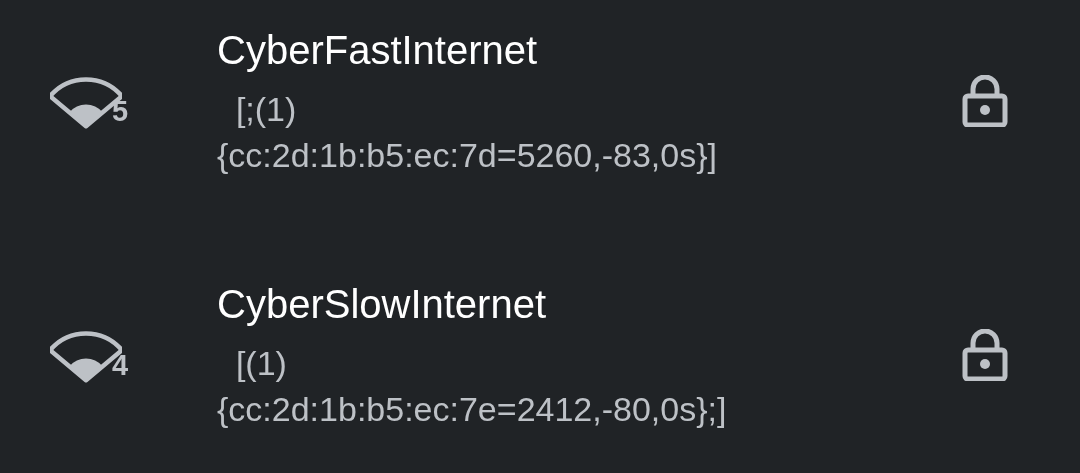 This screenshot has height=473, width=1080. Describe the element at coordinates (382, 304) in the screenshot. I see `network-name: CyberSlowInternet` at that location.